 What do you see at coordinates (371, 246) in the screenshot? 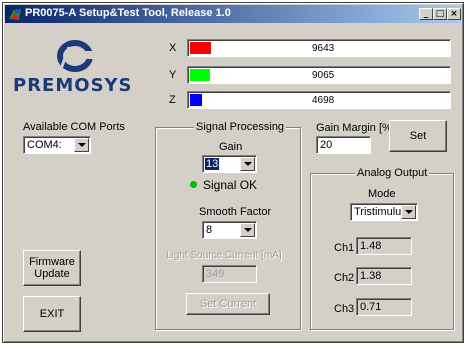
I see `channel-value: 1.48` at bounding box center [371, 246].